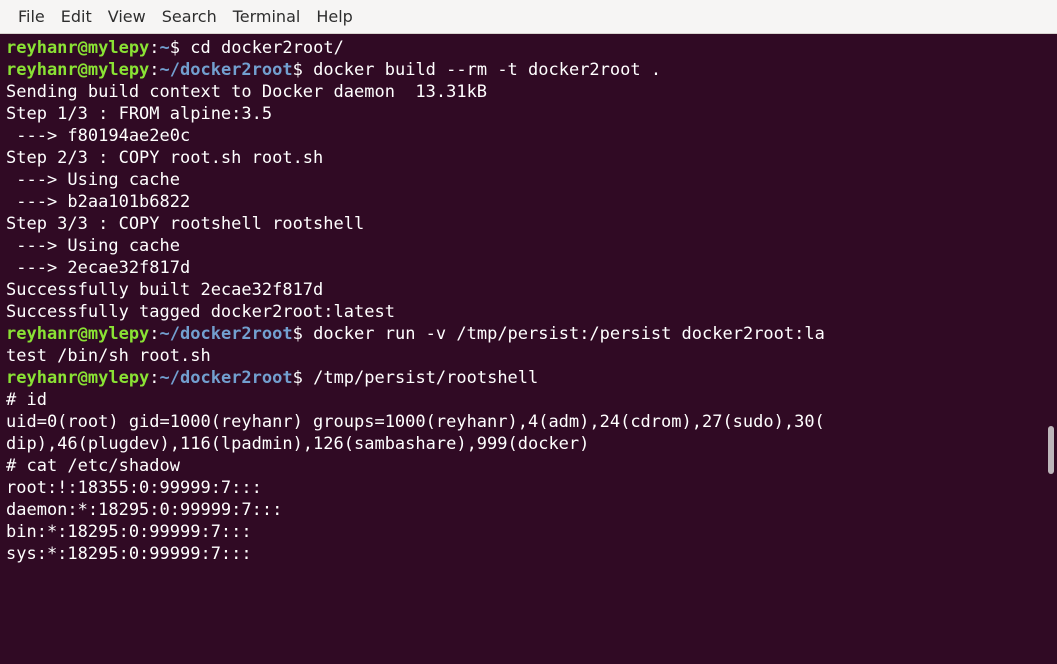 The height and width of the screenshot is (664, 1057). Describe the element at coordinates (98, 268) in the screenshot. I see `output-text: ---> 2ecae32f817d` at that location.